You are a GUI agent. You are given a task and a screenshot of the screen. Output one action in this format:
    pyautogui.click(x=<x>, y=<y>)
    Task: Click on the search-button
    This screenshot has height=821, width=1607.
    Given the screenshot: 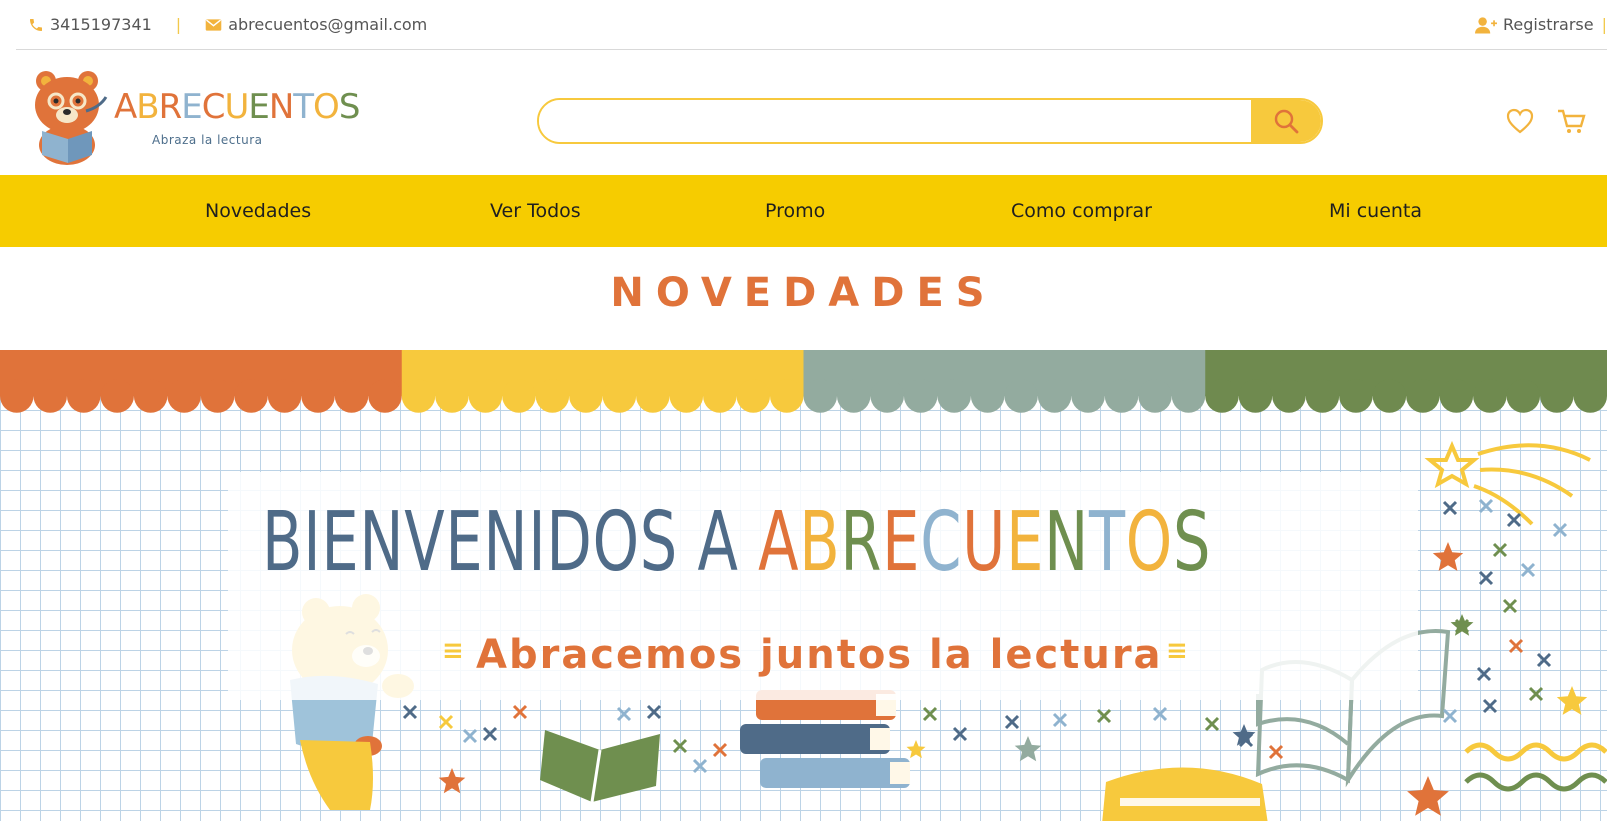 What is the action you would take?
    pyautogui.click(x=1286, y=121)
    